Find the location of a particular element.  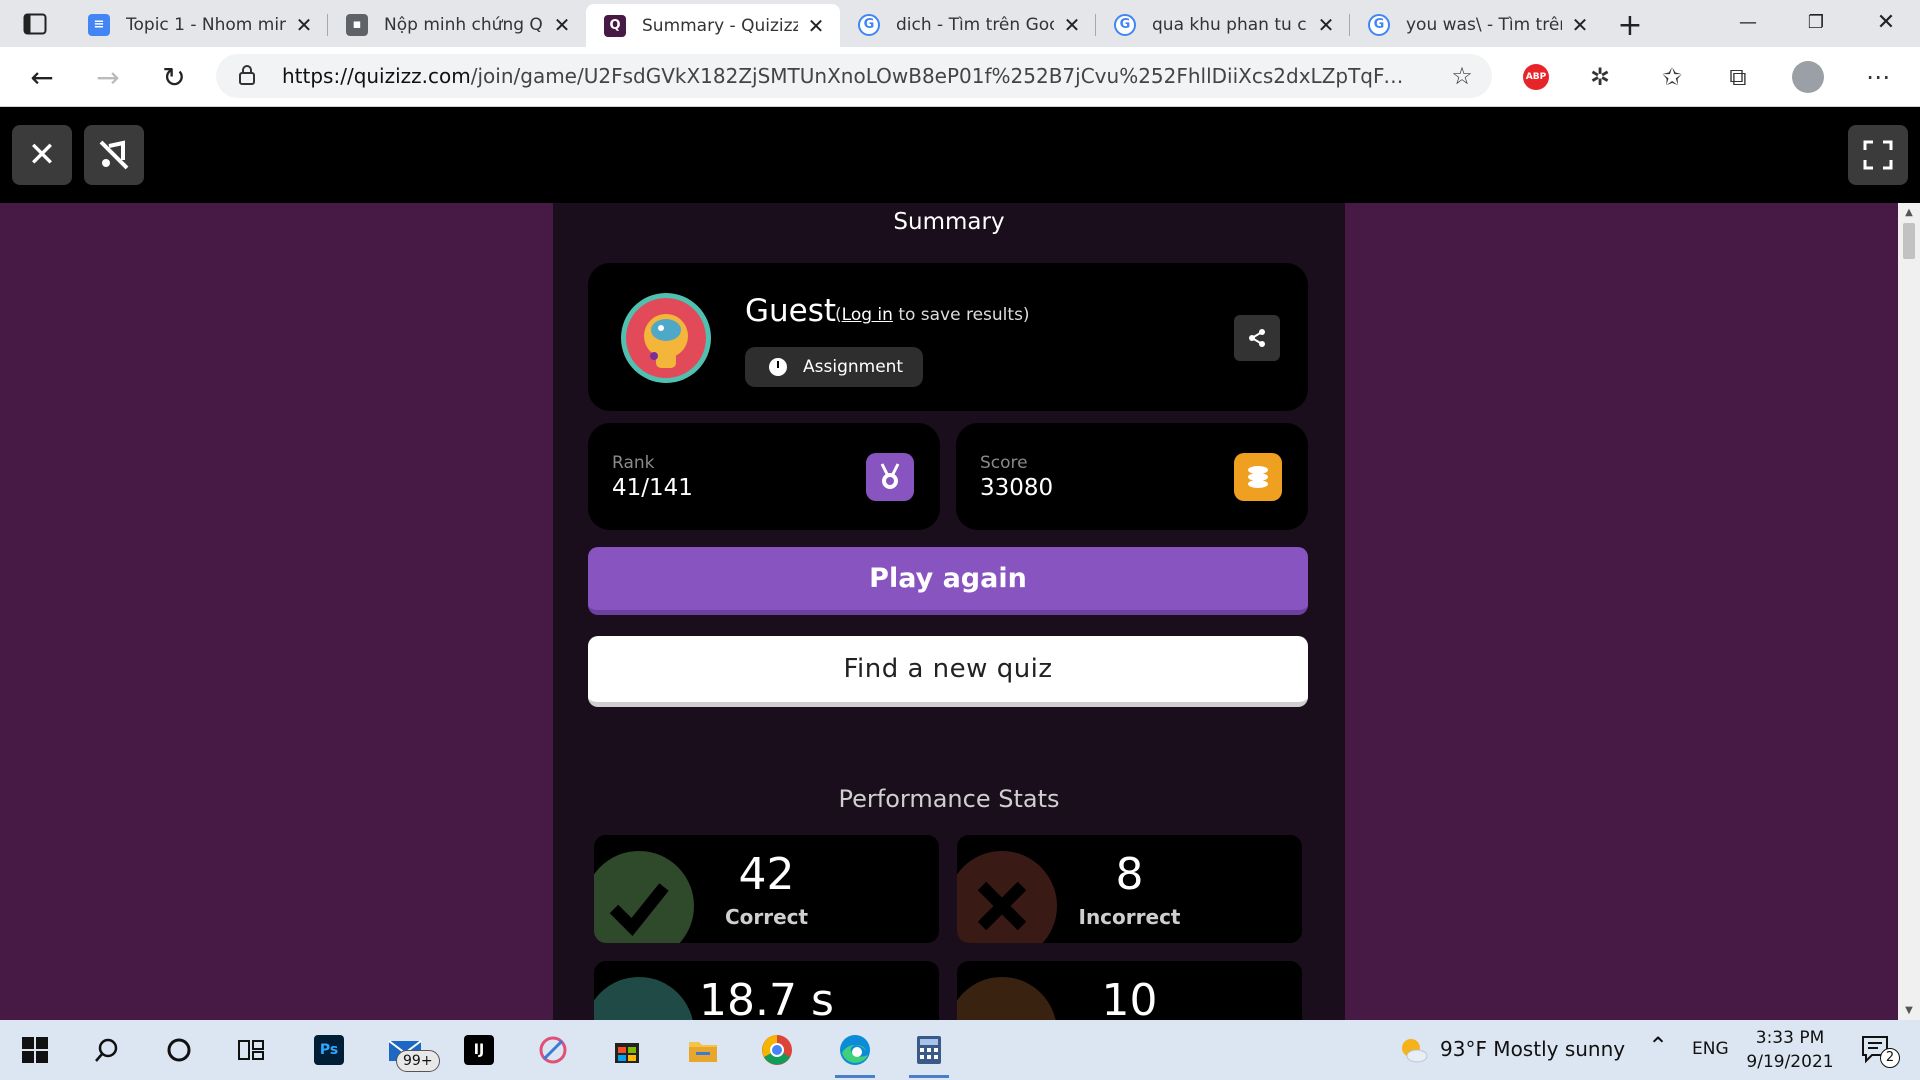

edge-icon is located at coordinates (855, 1053).